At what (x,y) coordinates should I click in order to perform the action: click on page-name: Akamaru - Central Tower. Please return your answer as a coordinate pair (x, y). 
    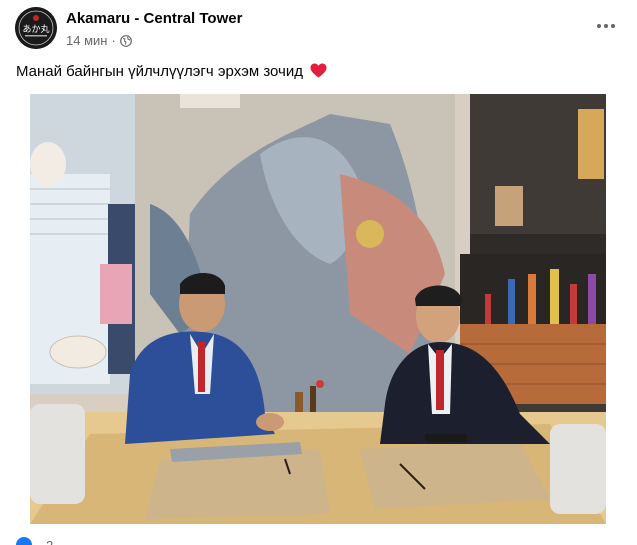
    Looking at the image, I should click on (154, 18).